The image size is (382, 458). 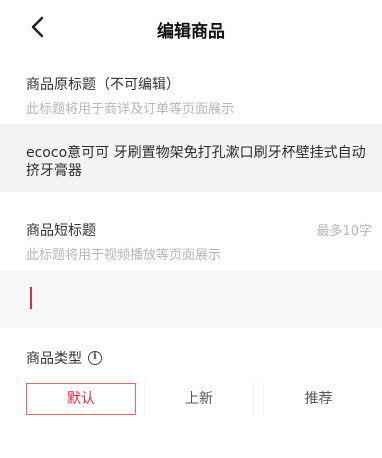 What do you see at coordinates (191, 91) in the screenshot?
I see `original-title-section: 商品原标题（不可编辑） 此标题将用于商详及订单等页面展示` at bounding box center [191, 91].